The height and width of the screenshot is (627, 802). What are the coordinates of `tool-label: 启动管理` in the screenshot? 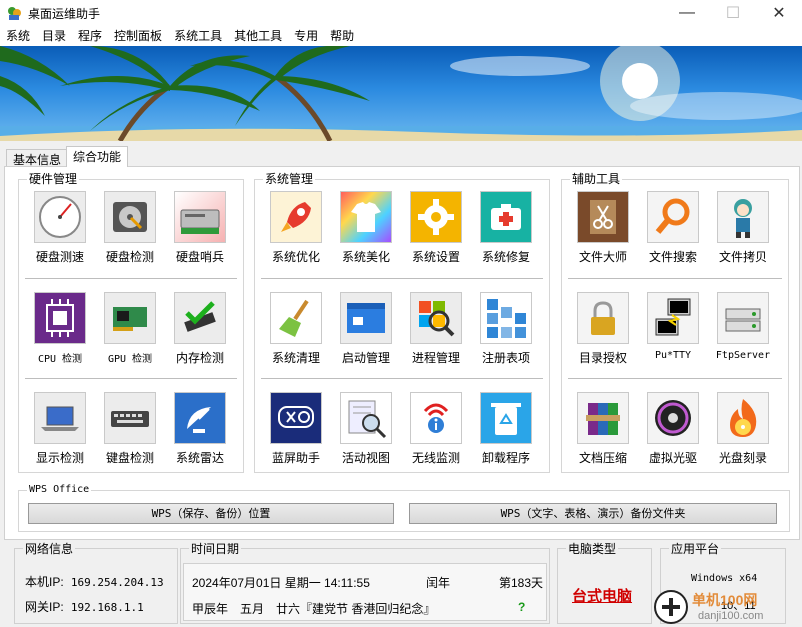 It's located at (365, 358).